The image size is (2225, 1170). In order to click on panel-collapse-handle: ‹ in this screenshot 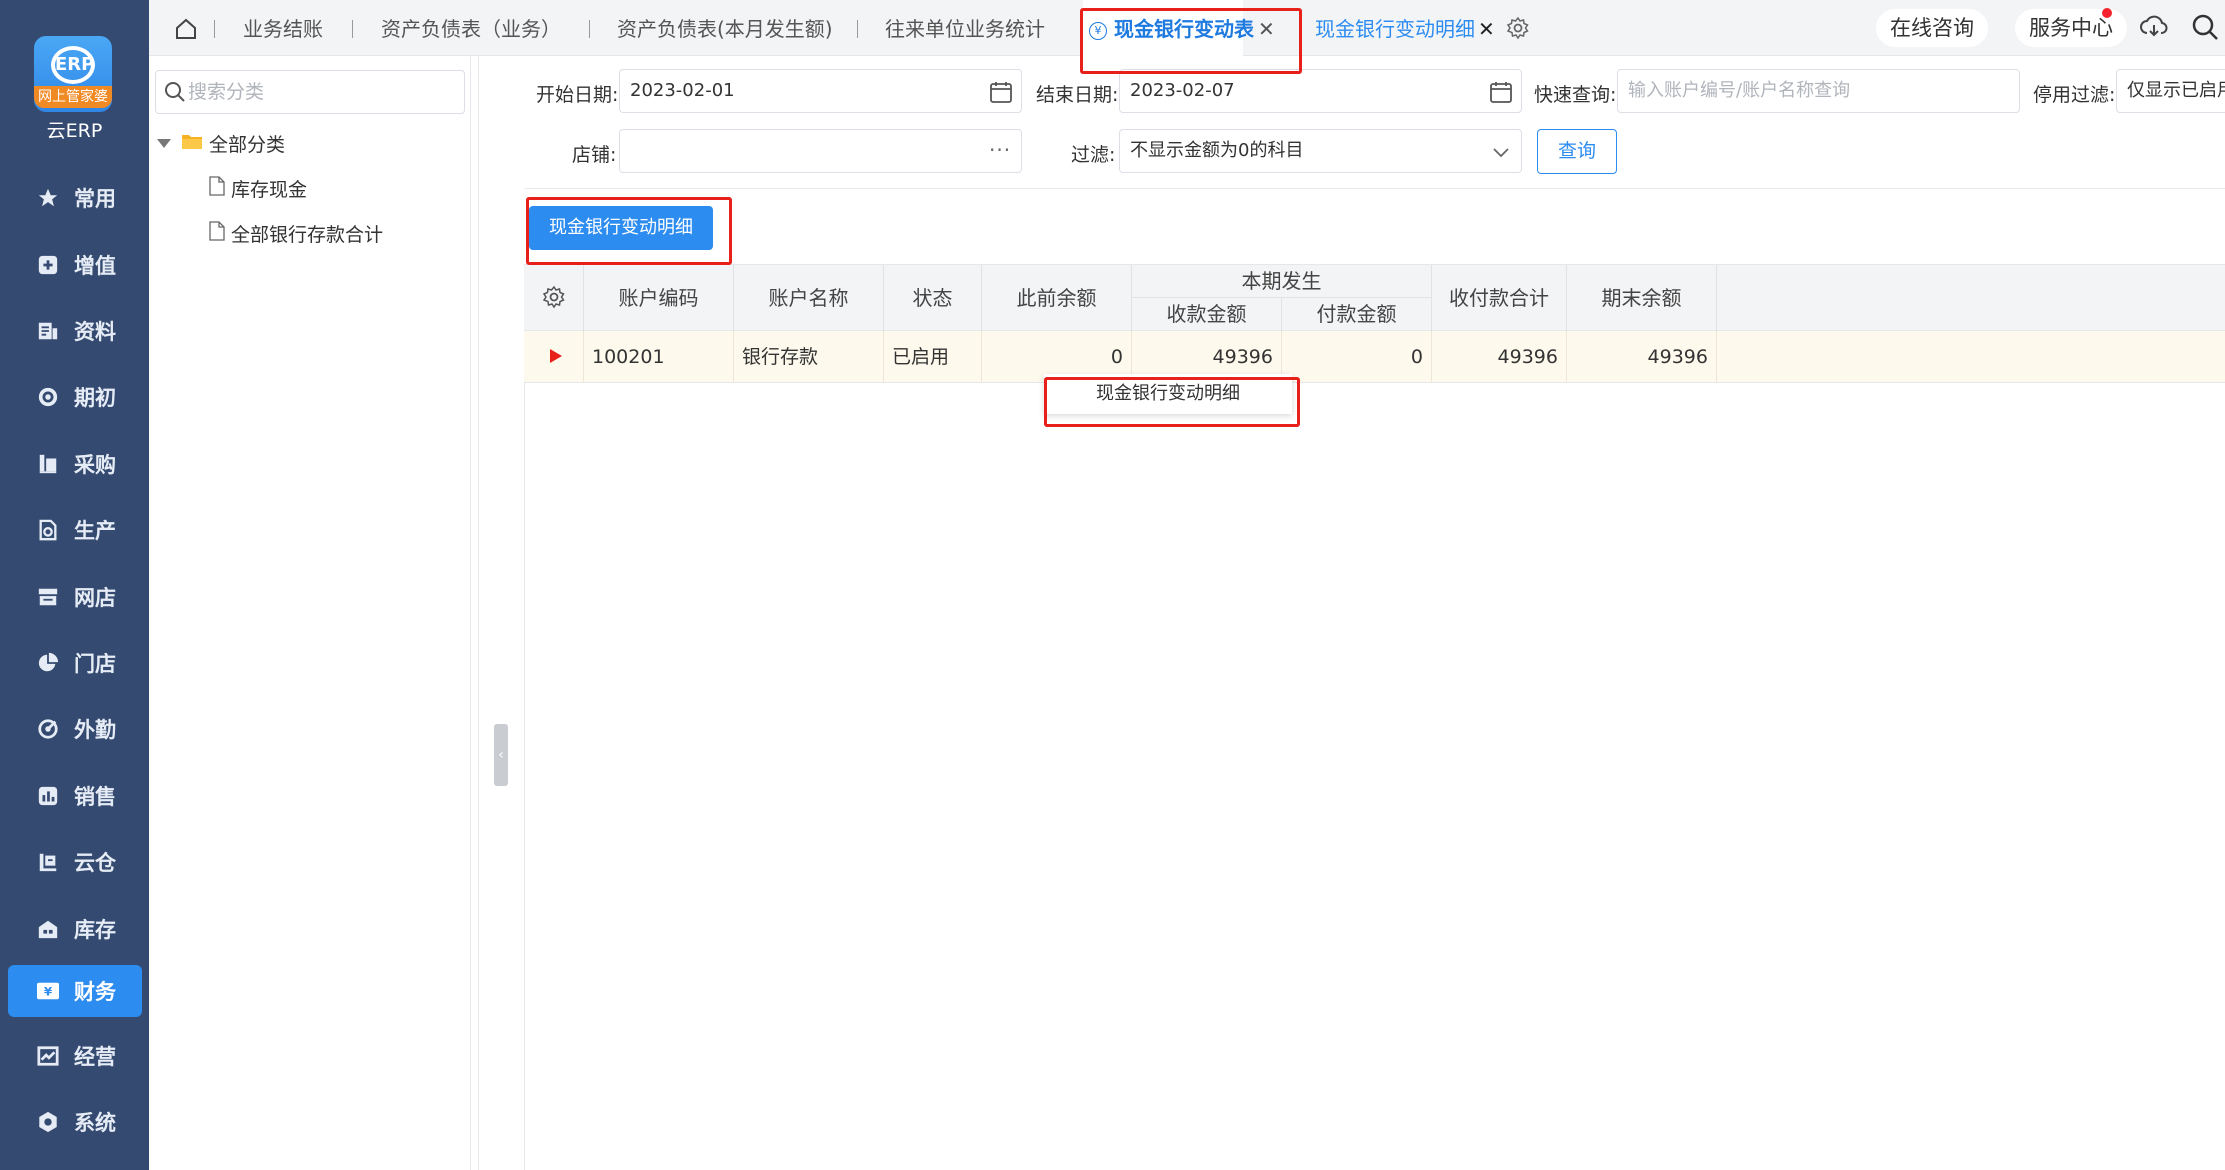, I will do `click(501, 755)`.